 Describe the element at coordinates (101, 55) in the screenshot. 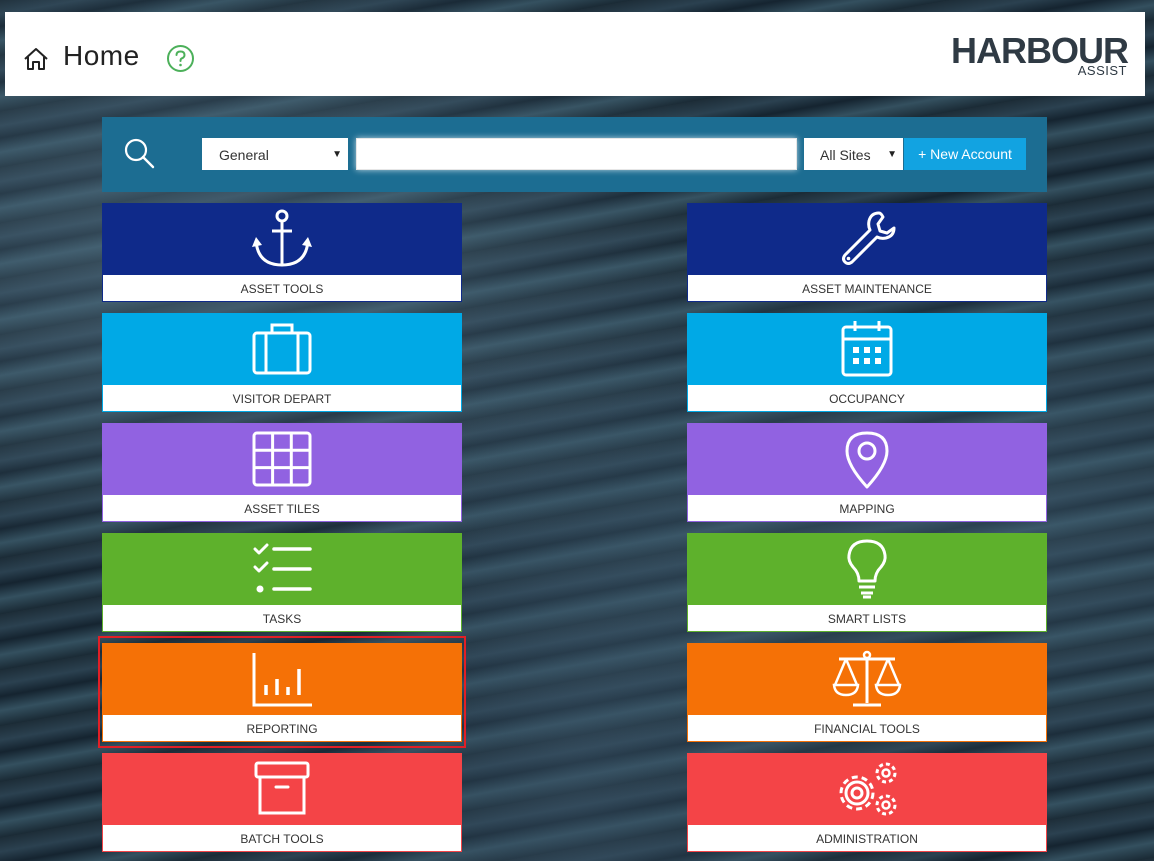

I see `page-title: Home` at that location.